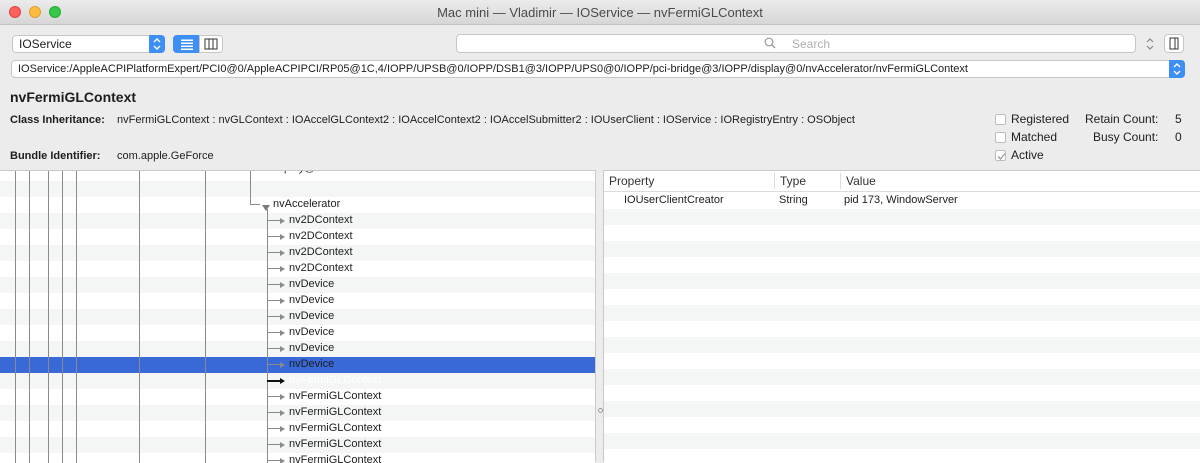  I want to click on active-checkbox, so click(1000, 155).